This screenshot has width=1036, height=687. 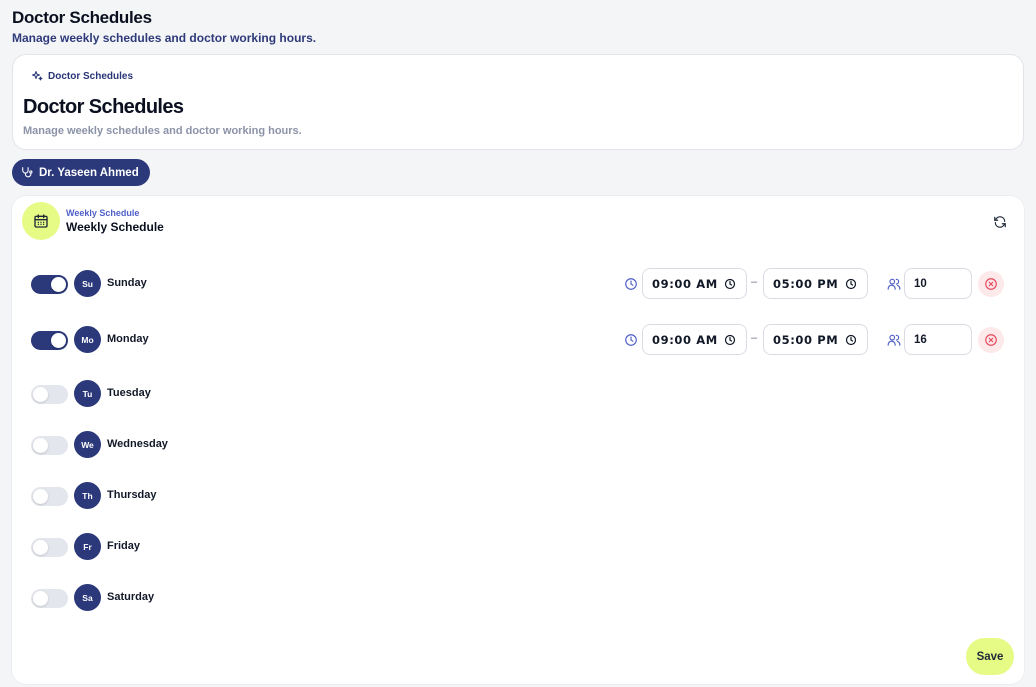 I want to click on schedule-eyebrow: Weekly Schedule, so click(x=103, y=213).